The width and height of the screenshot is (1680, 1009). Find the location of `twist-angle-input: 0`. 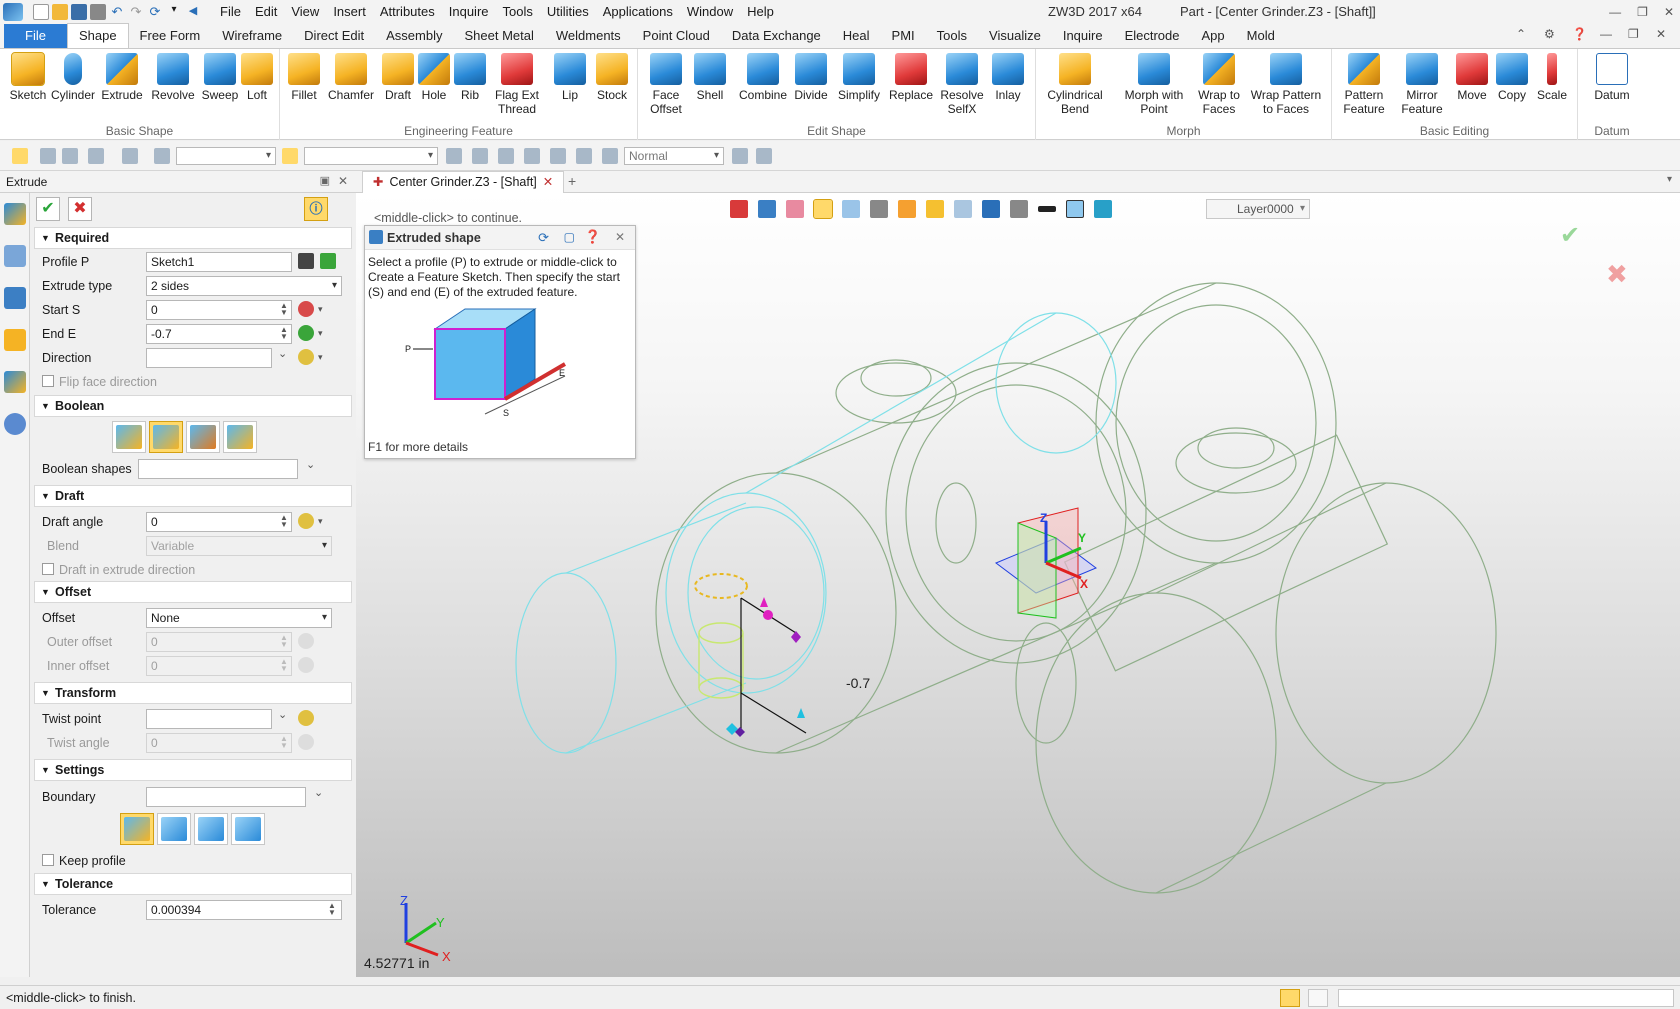

twist-angle-input: 0 is located at coordinates (219, 743).